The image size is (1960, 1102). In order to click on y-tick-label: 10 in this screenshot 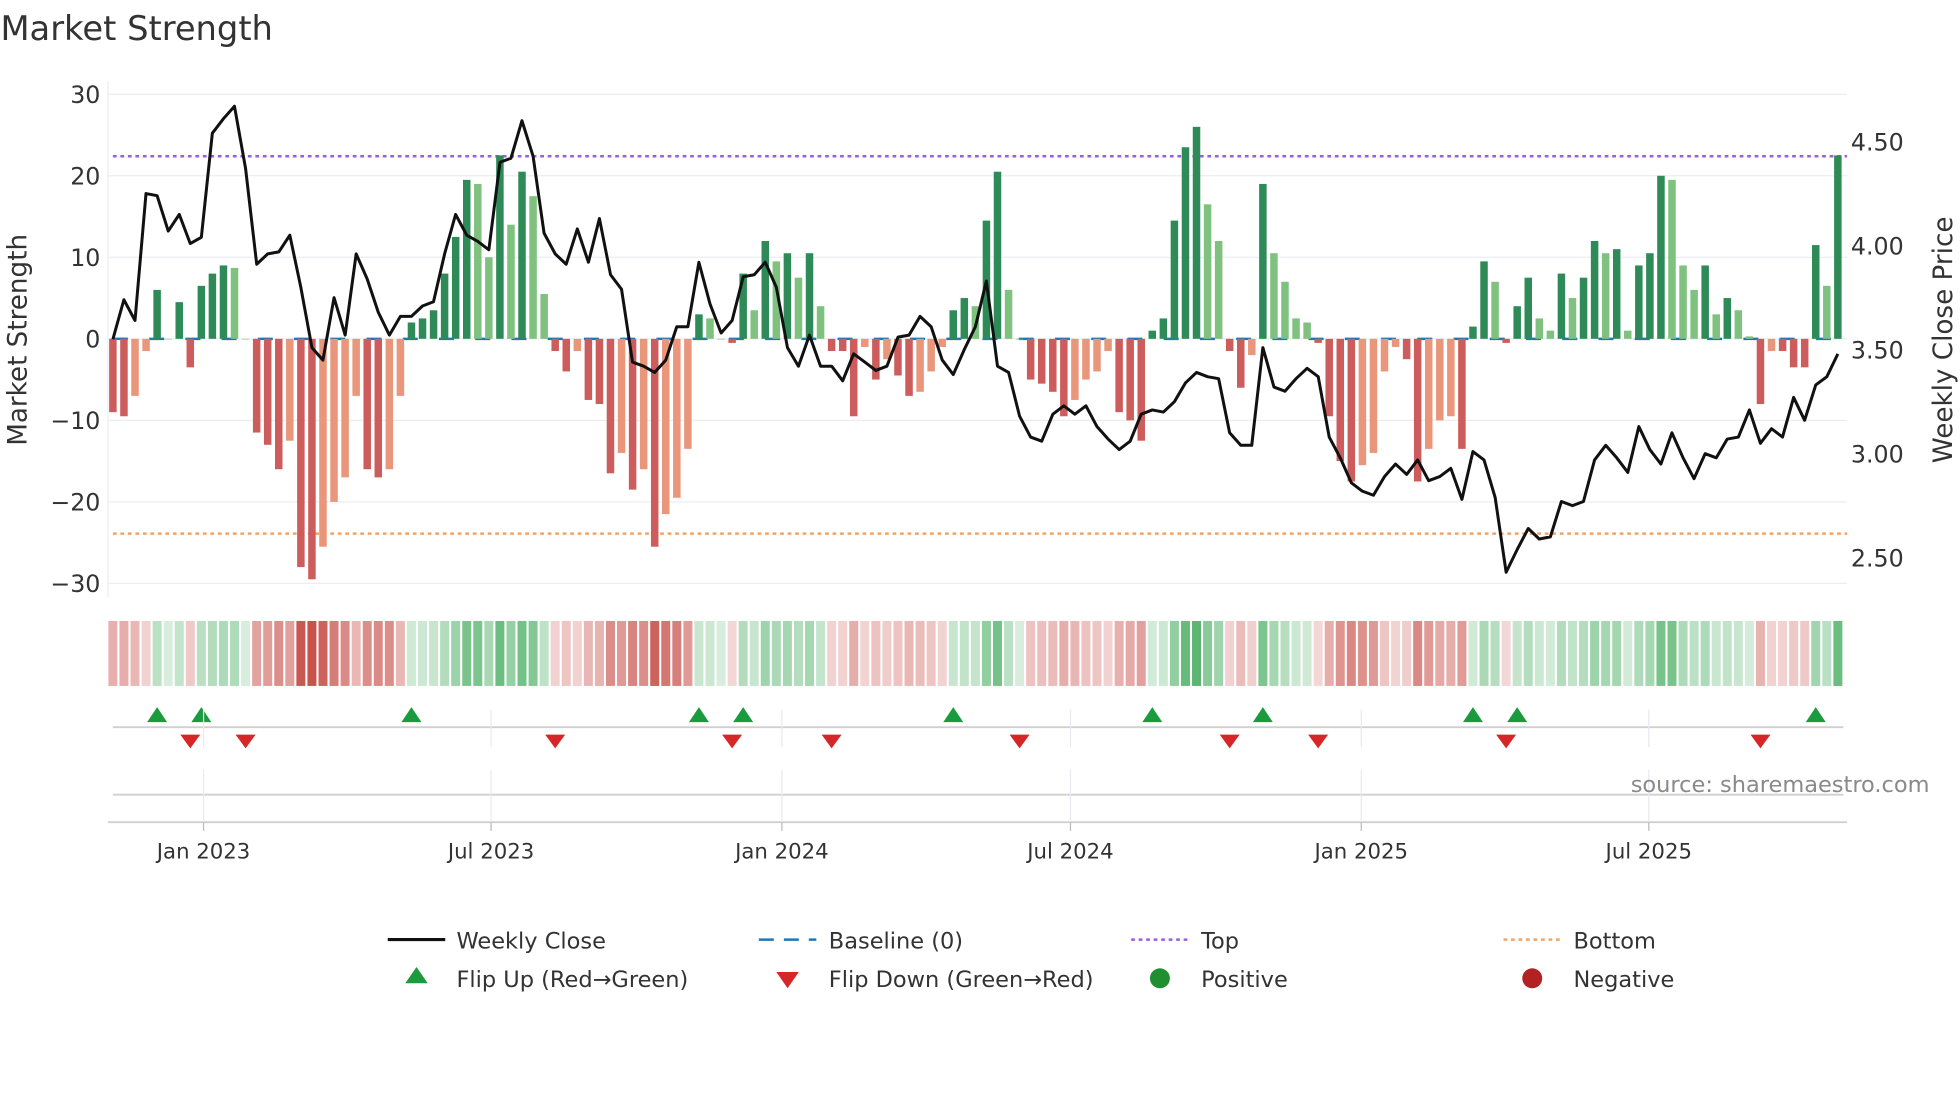, I will do `click(85, 258)`.